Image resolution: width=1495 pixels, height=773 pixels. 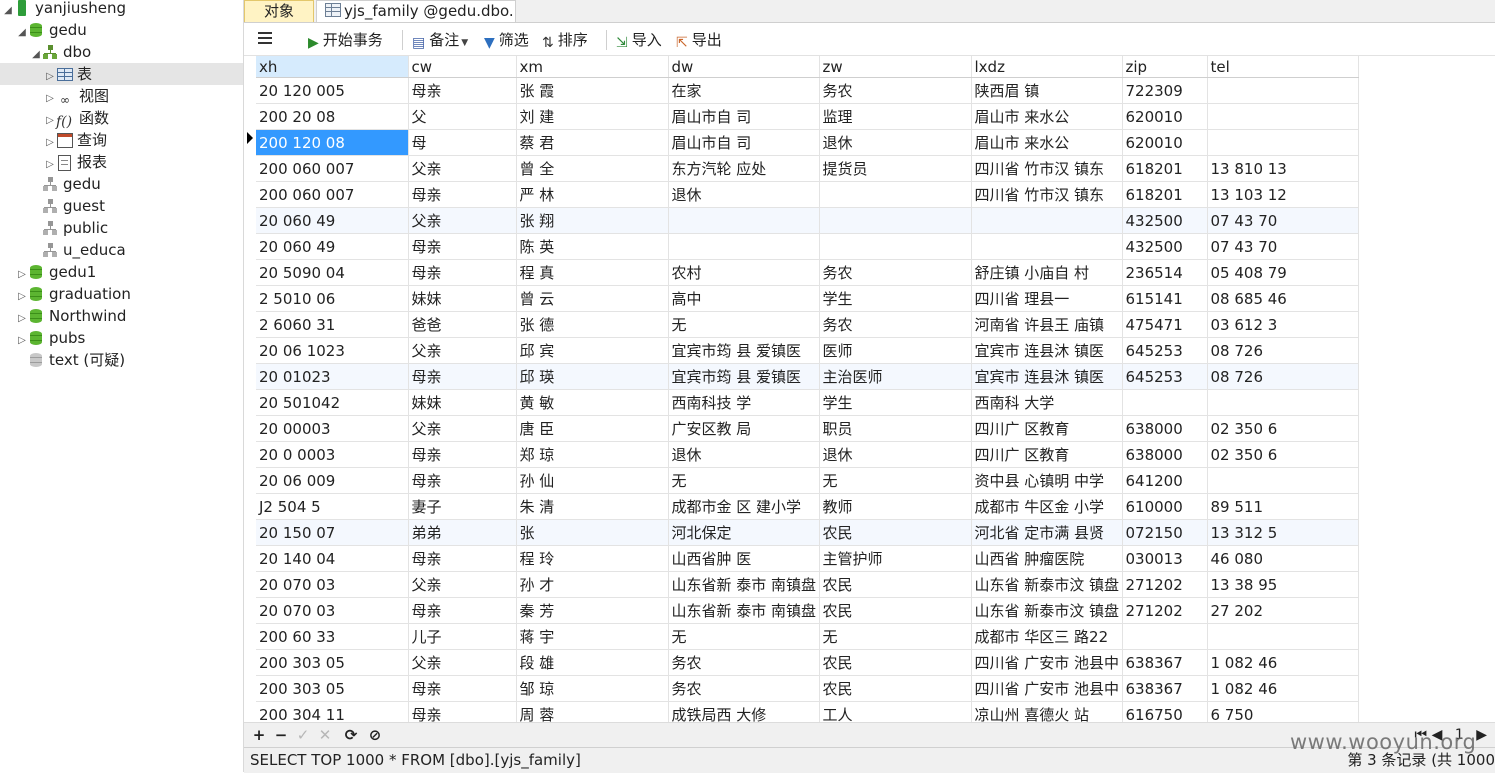 I want to click on tree-node: ▷ 报表, so click(x=53, y=162).